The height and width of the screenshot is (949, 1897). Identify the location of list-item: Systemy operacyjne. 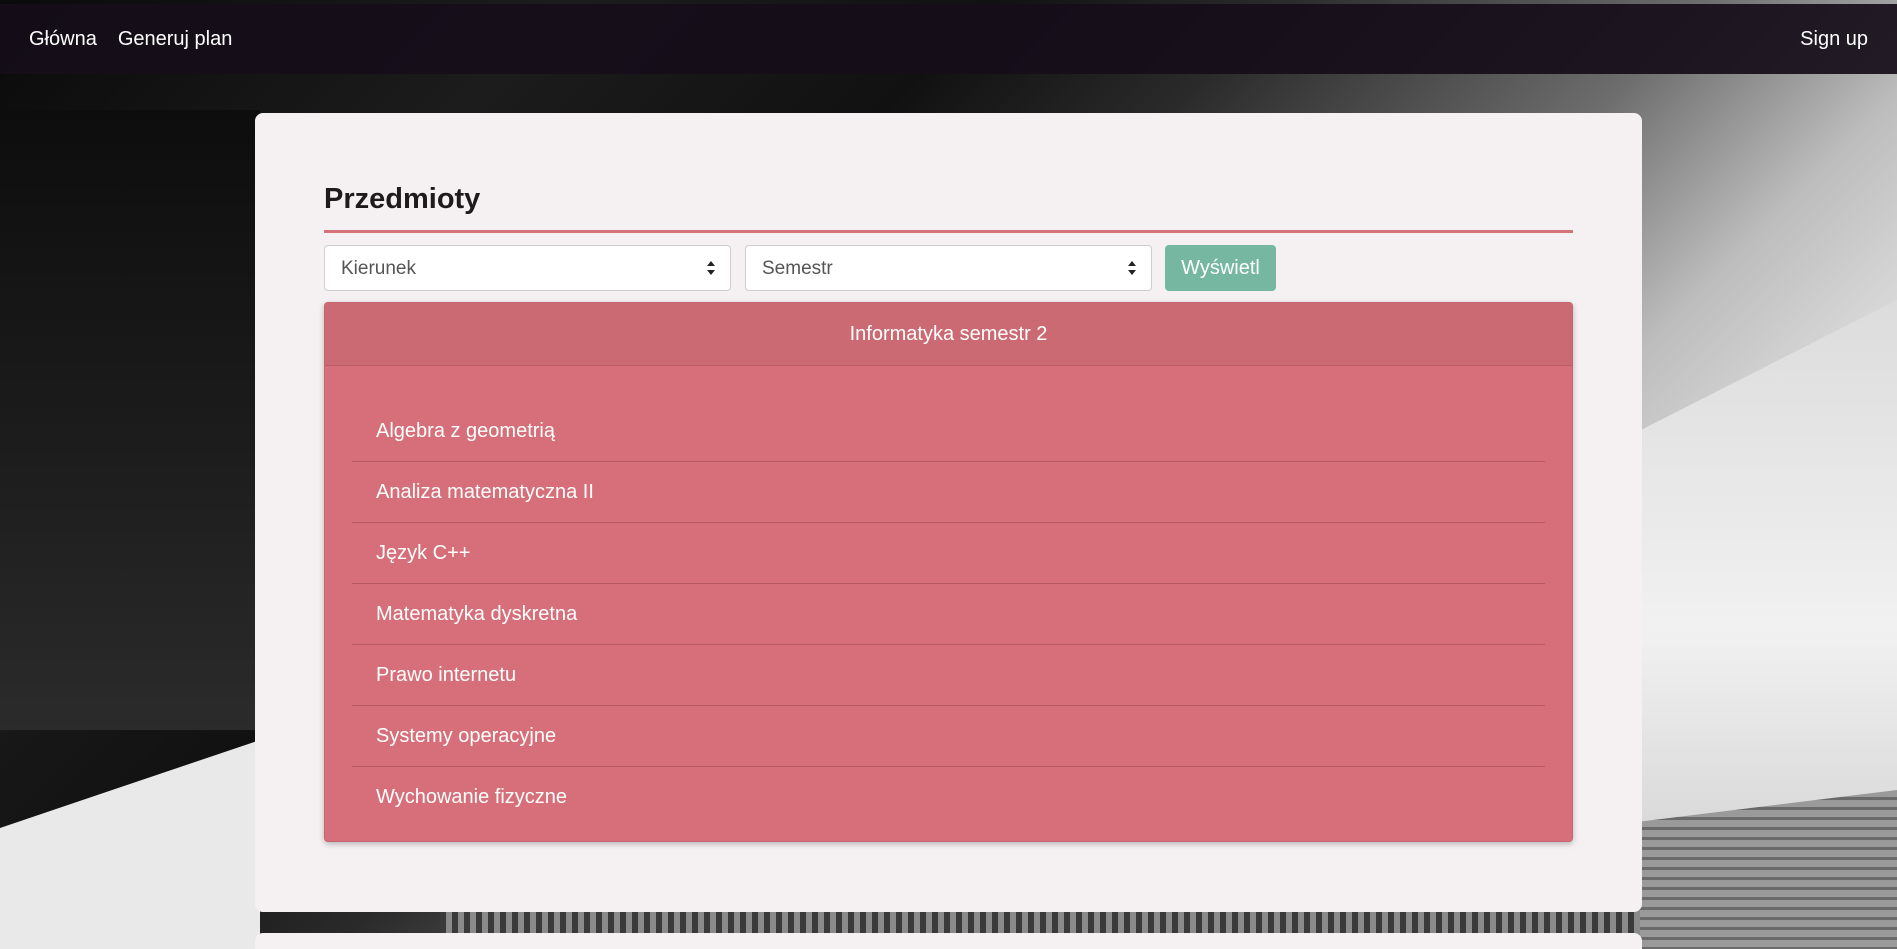
(948, 736).